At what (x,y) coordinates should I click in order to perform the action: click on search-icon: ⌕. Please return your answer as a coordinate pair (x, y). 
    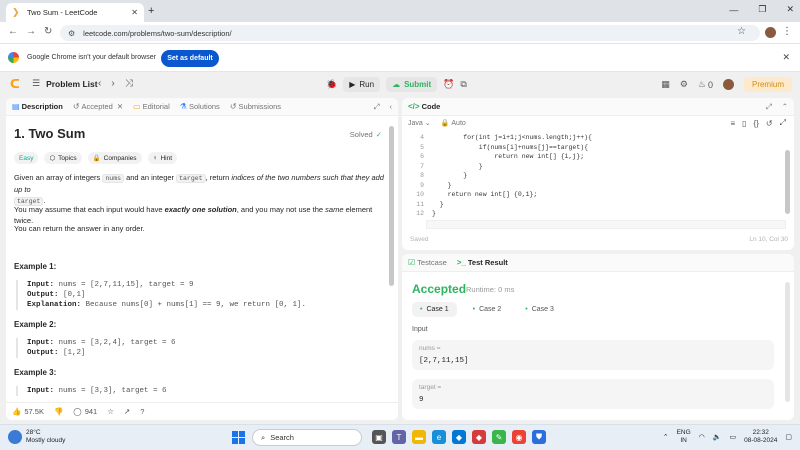
    Looking at the image, I should click on (263, 437).